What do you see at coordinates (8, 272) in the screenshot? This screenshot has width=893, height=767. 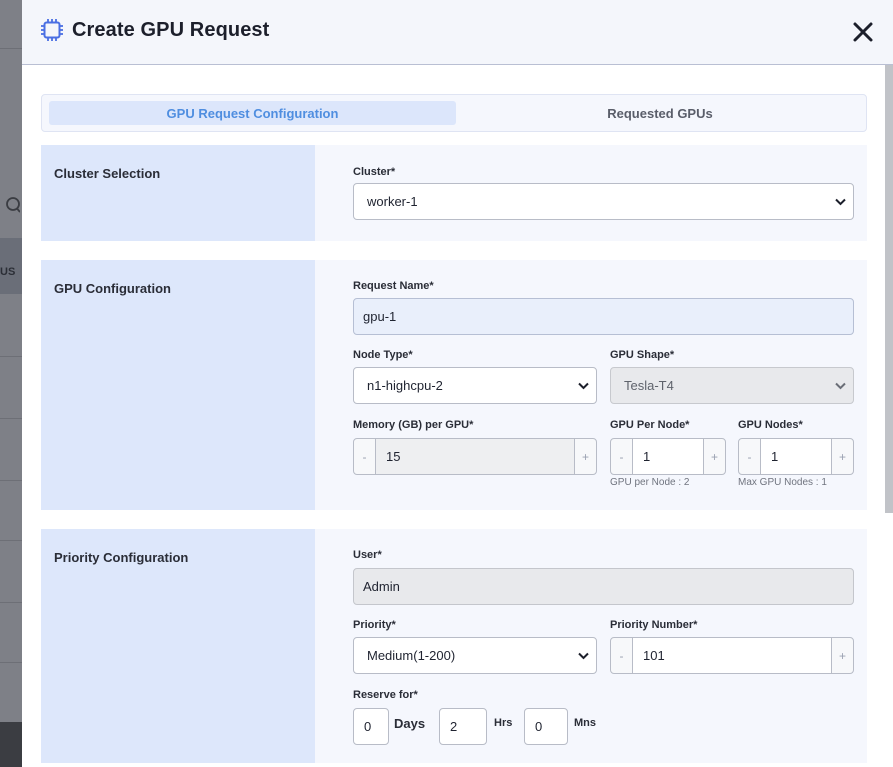 I see `backdrop-text: US` at bounding box center [8, 272].